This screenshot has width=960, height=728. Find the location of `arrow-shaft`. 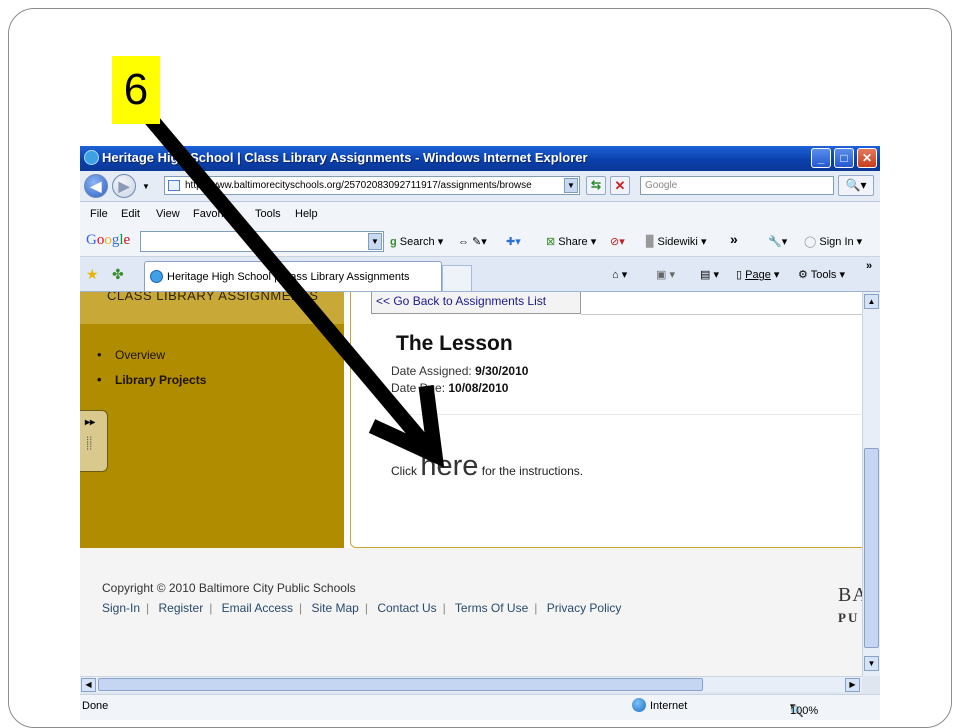

arrow-shaft is located at coordinates (289, 283).